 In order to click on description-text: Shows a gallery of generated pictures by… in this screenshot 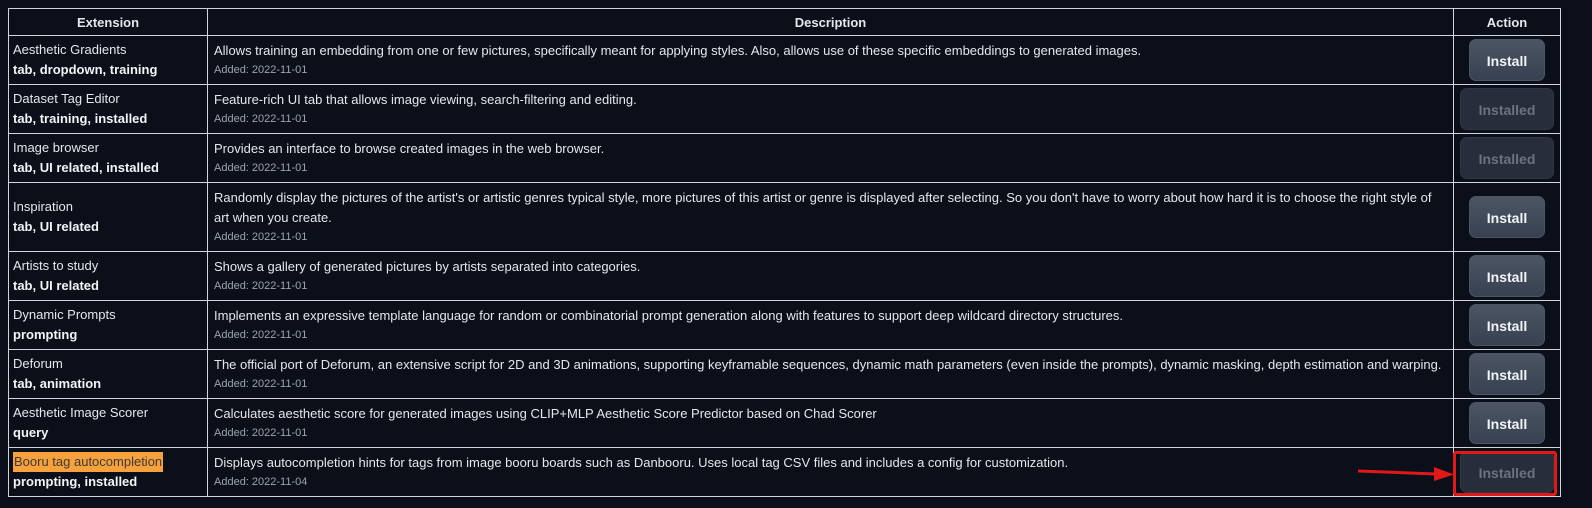, I will do `click(427, 266)`.